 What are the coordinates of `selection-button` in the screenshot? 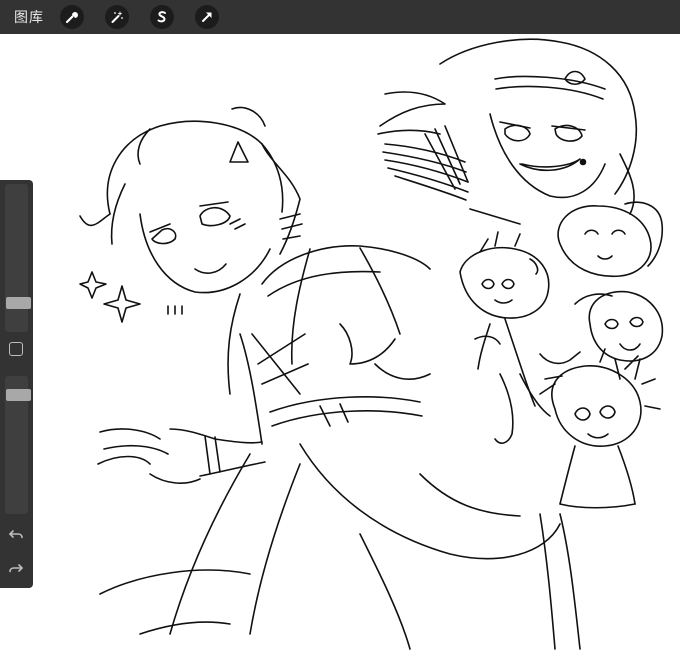 It's located at (162, 17).